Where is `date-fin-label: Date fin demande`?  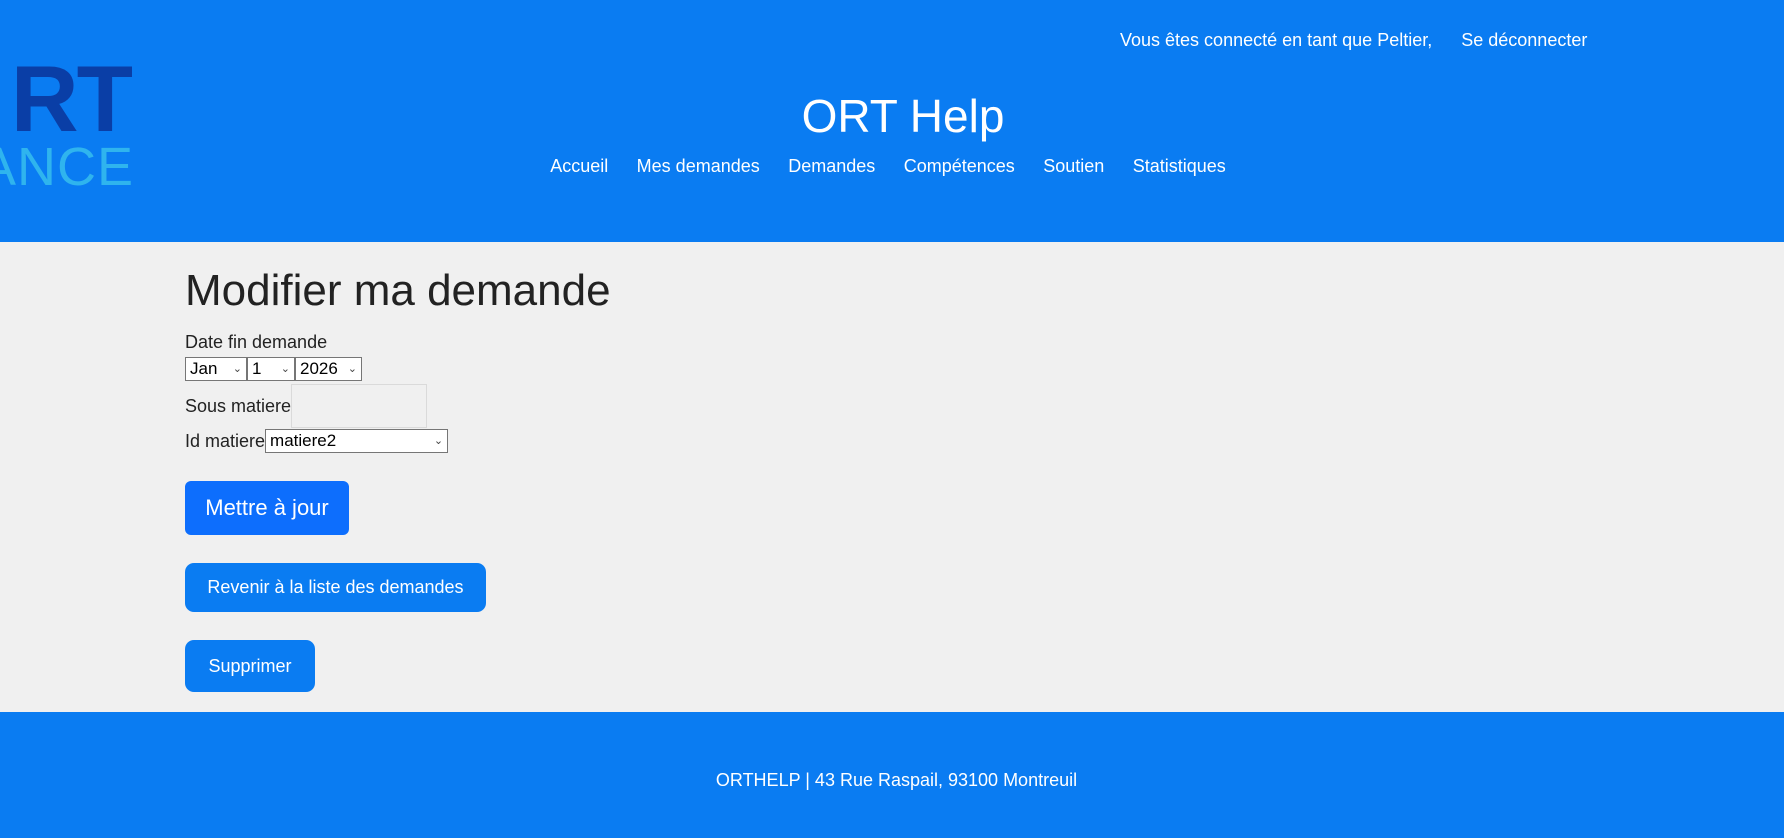
date-fin-label: Date fin demande is located at coordinates (256, 342).